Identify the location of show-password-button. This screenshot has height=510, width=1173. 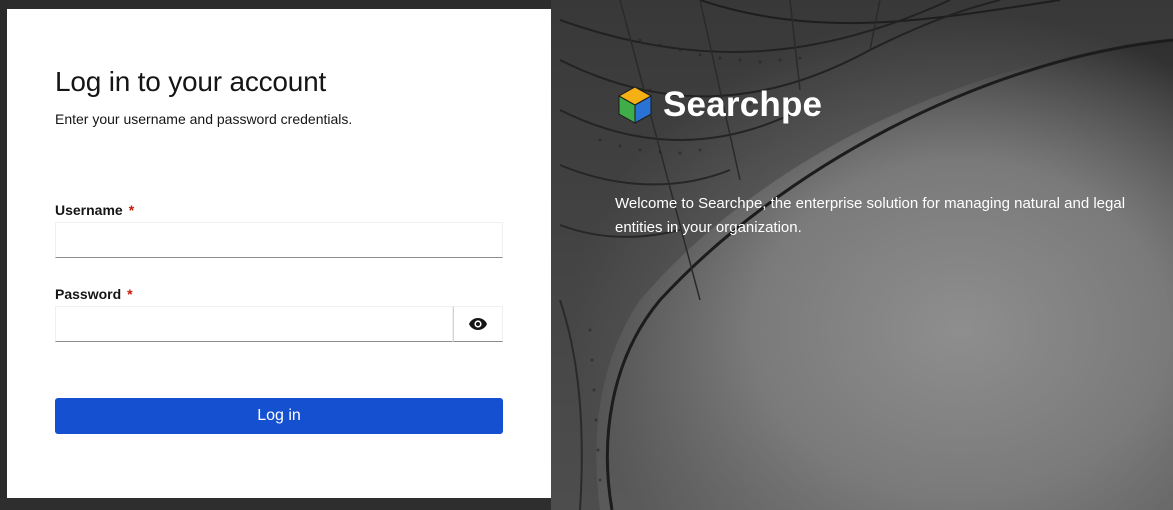
(478, 324).